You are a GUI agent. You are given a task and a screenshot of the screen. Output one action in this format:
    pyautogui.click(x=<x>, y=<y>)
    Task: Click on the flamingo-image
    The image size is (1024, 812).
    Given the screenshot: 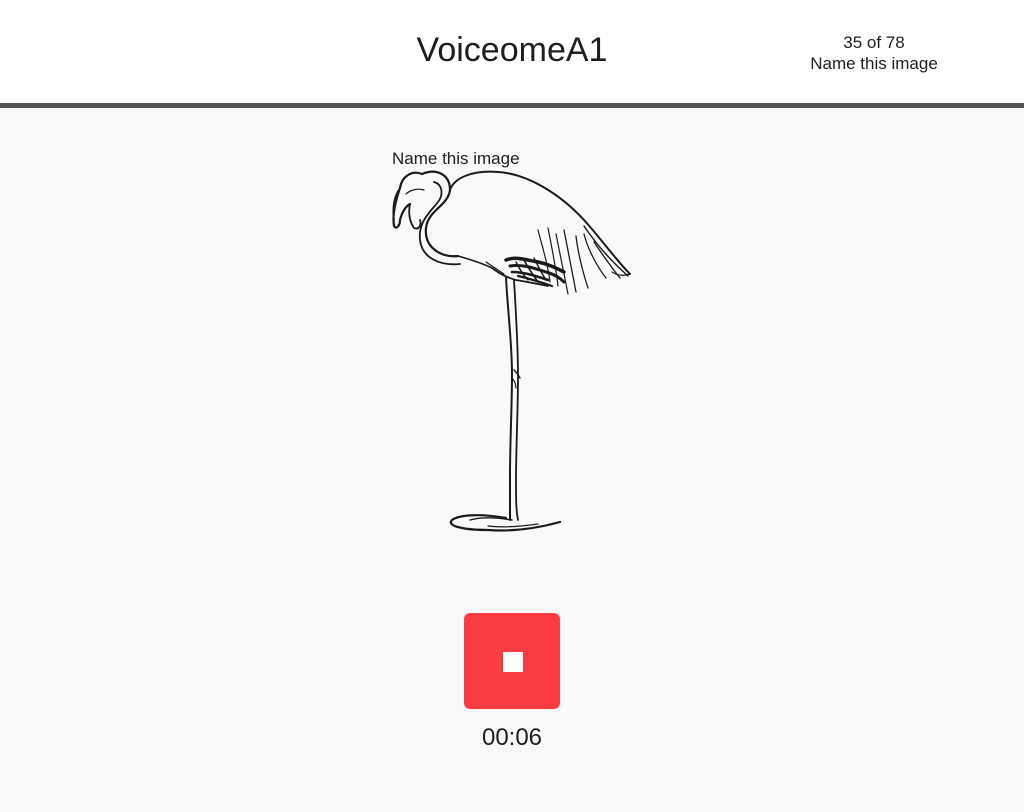 What is the action you would take?
    pyautogui.click(x=511, y=351)
    